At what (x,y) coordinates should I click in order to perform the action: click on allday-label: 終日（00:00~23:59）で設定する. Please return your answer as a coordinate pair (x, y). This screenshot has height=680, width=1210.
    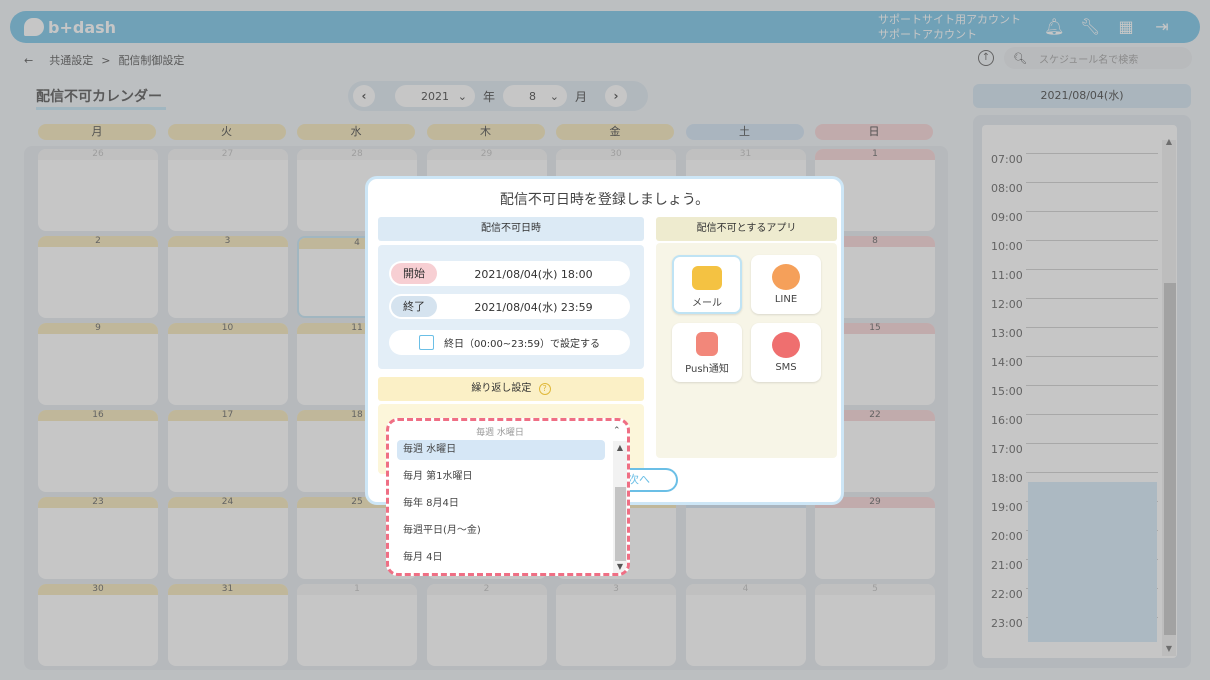
    Looking at the image, I should click on (521, 344).